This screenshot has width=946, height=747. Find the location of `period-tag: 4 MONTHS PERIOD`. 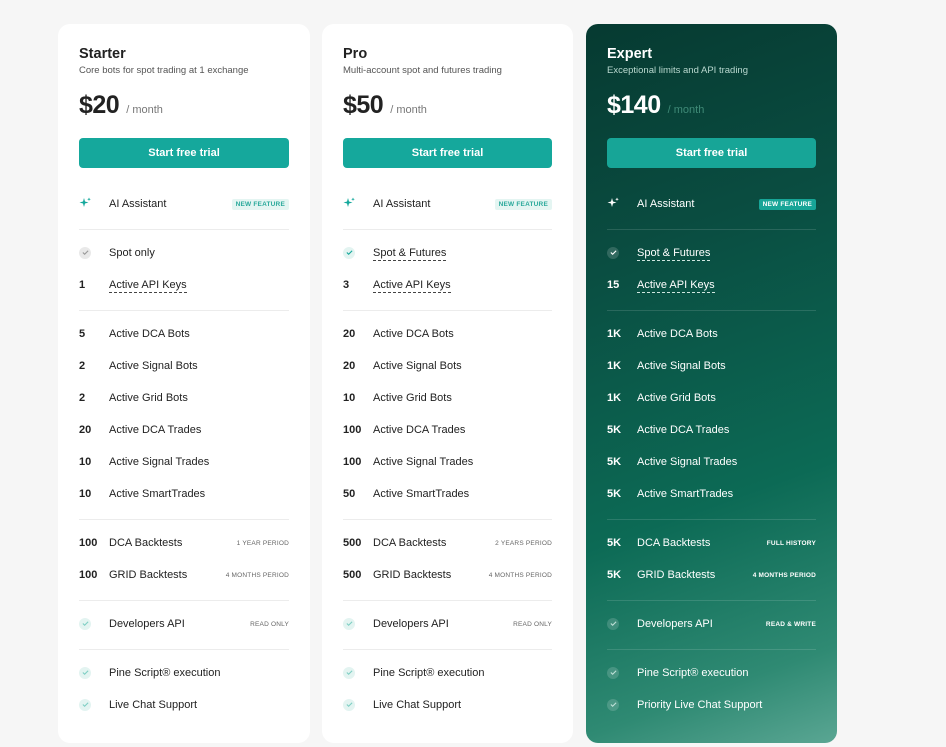

period-tag: 4 MONTHS PERIOD is located at coordinates (784, 575).